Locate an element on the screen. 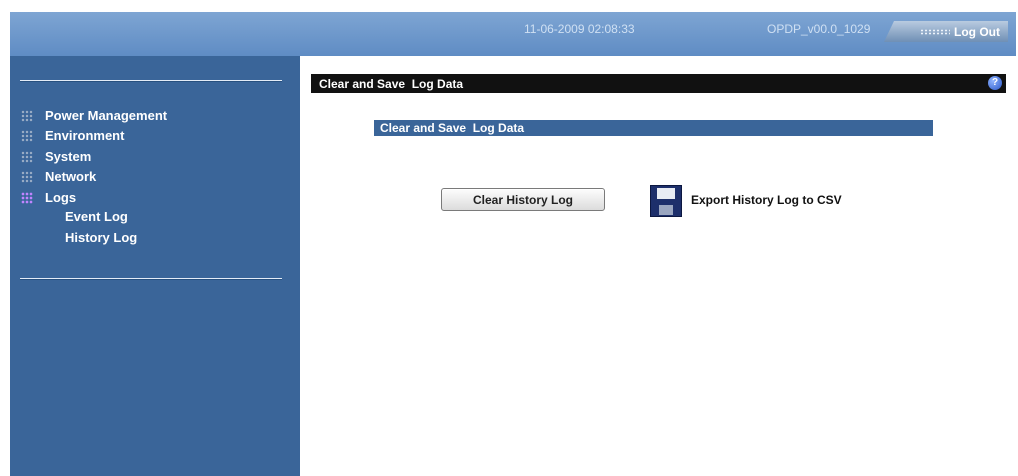 Image resolution: width=1018 pixels, height=476 pixels. sidebar-item-system: System is located at coordinates (56, 156).